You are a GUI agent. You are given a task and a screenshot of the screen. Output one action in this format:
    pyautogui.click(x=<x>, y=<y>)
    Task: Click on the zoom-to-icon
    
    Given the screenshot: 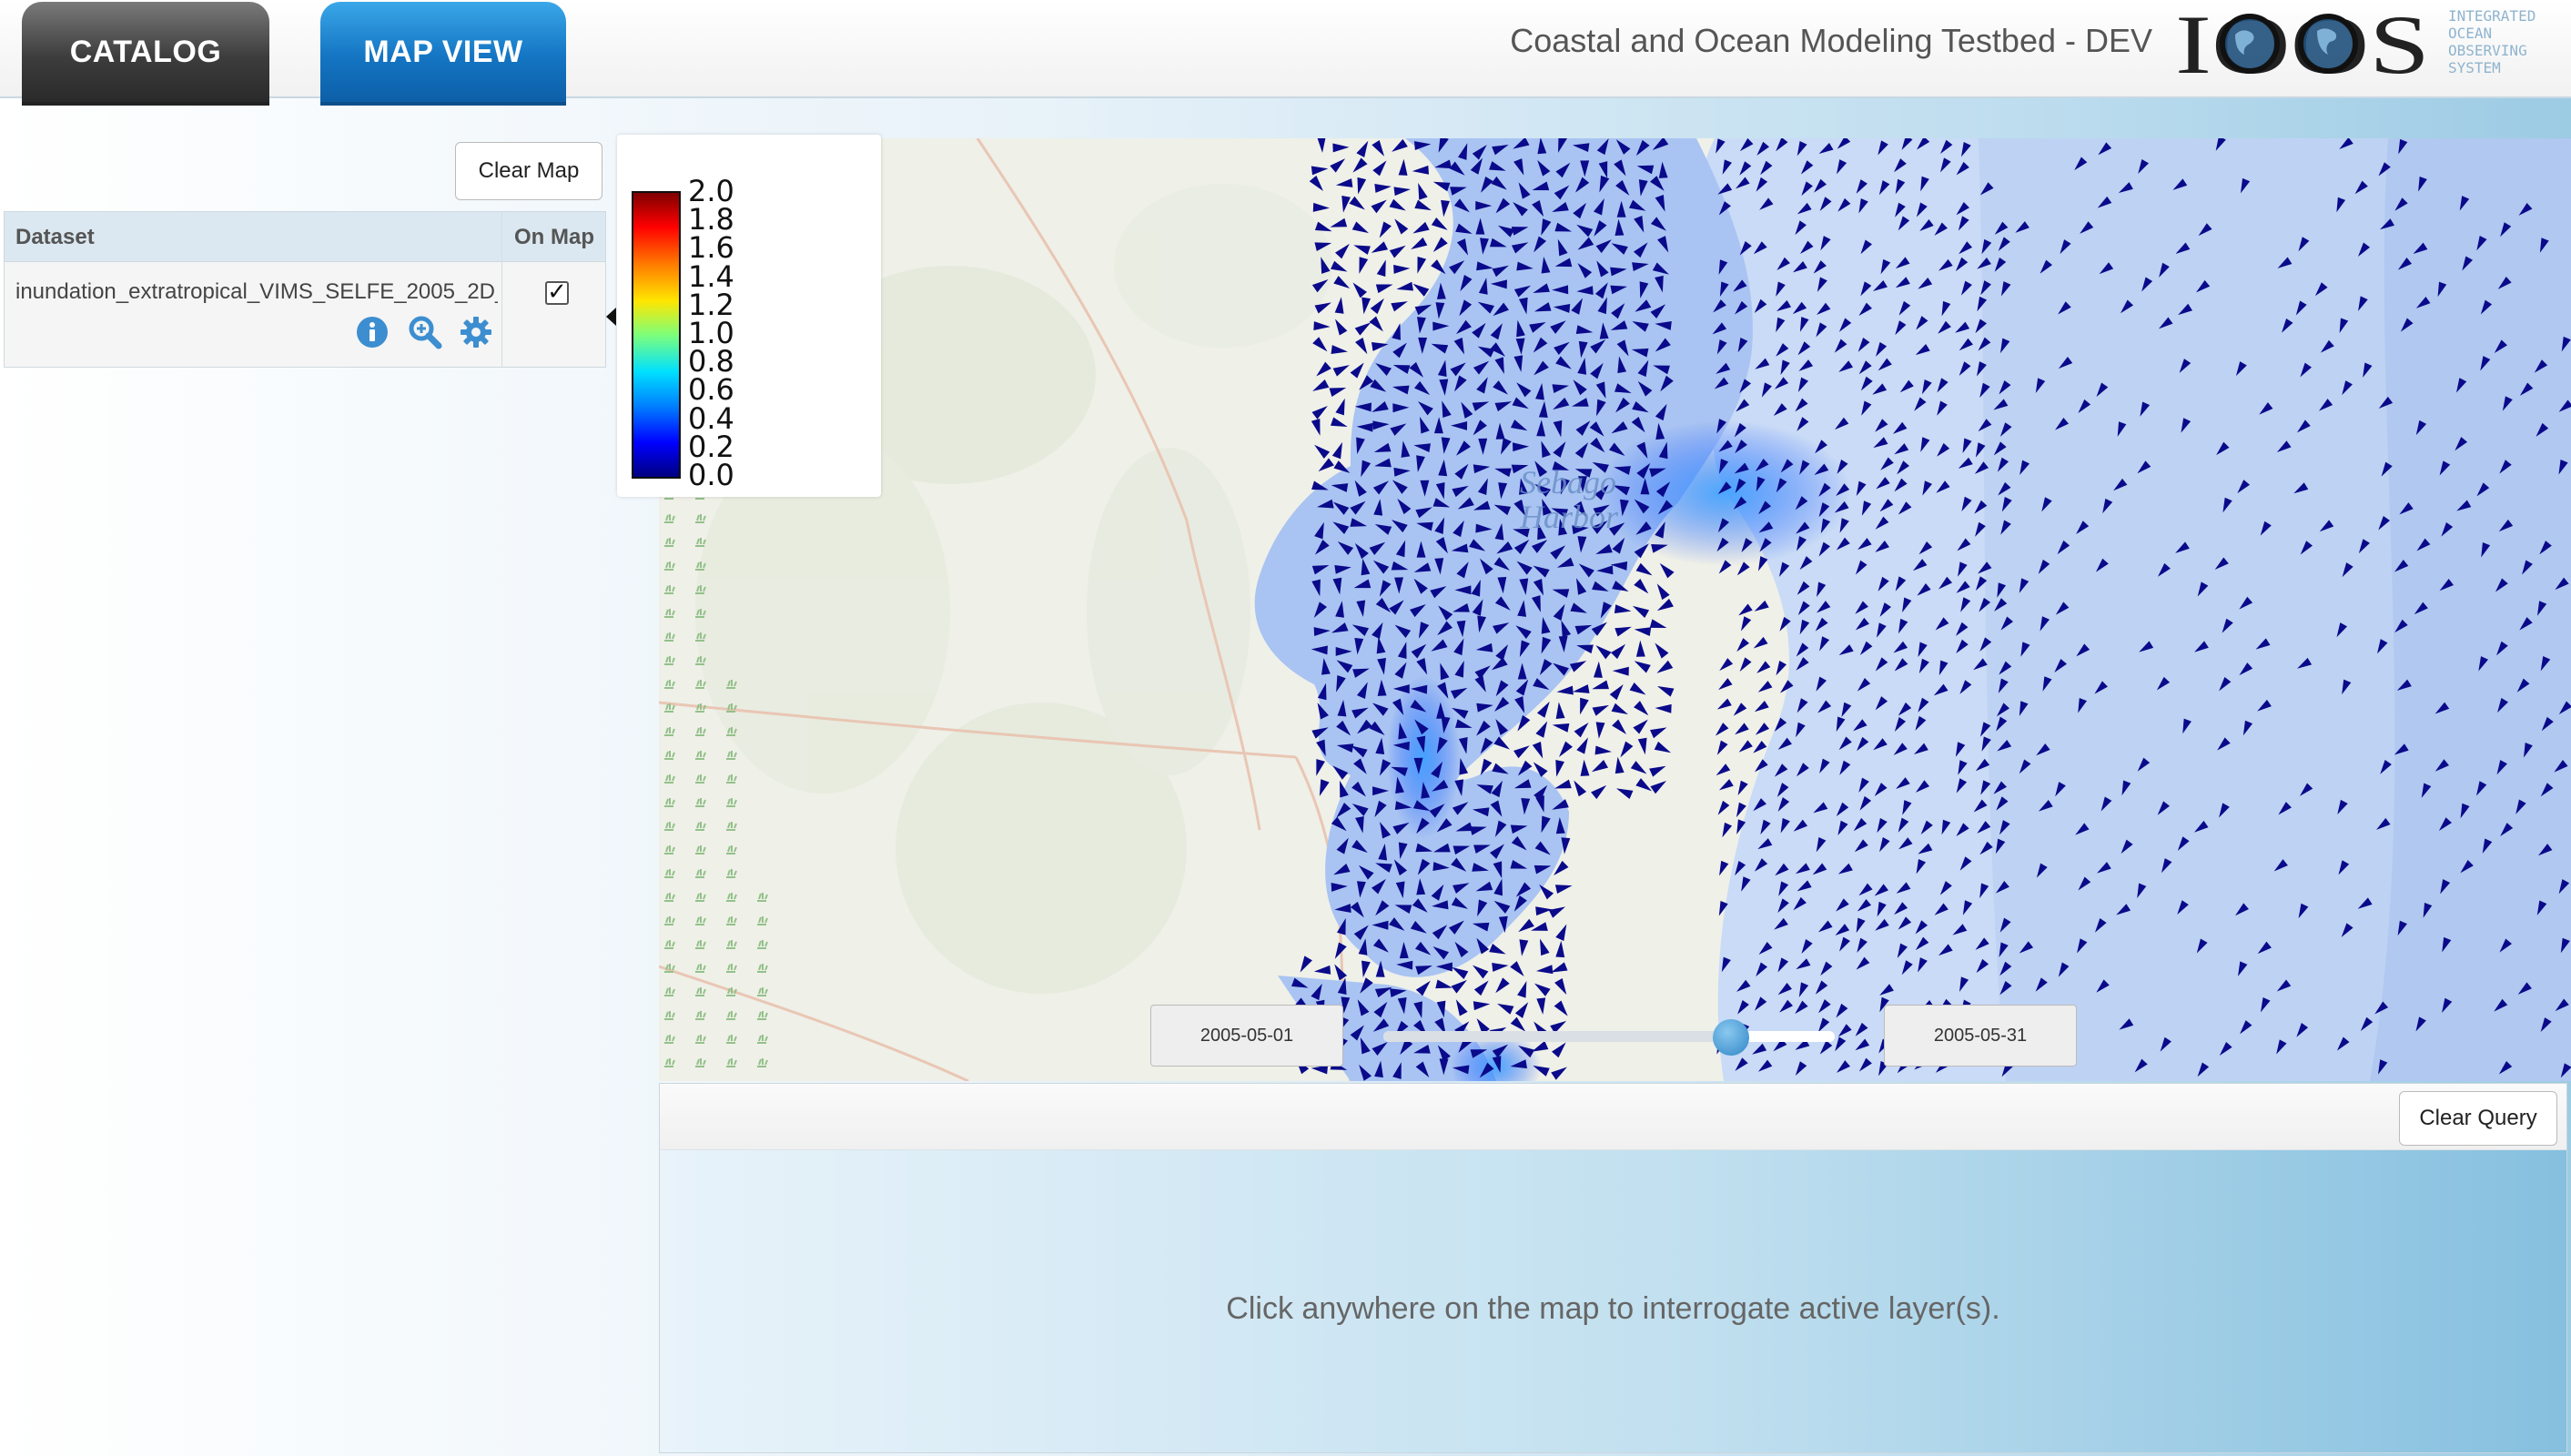 What is the action you would take?
    pyautogui.click(x=425, y=332)
    